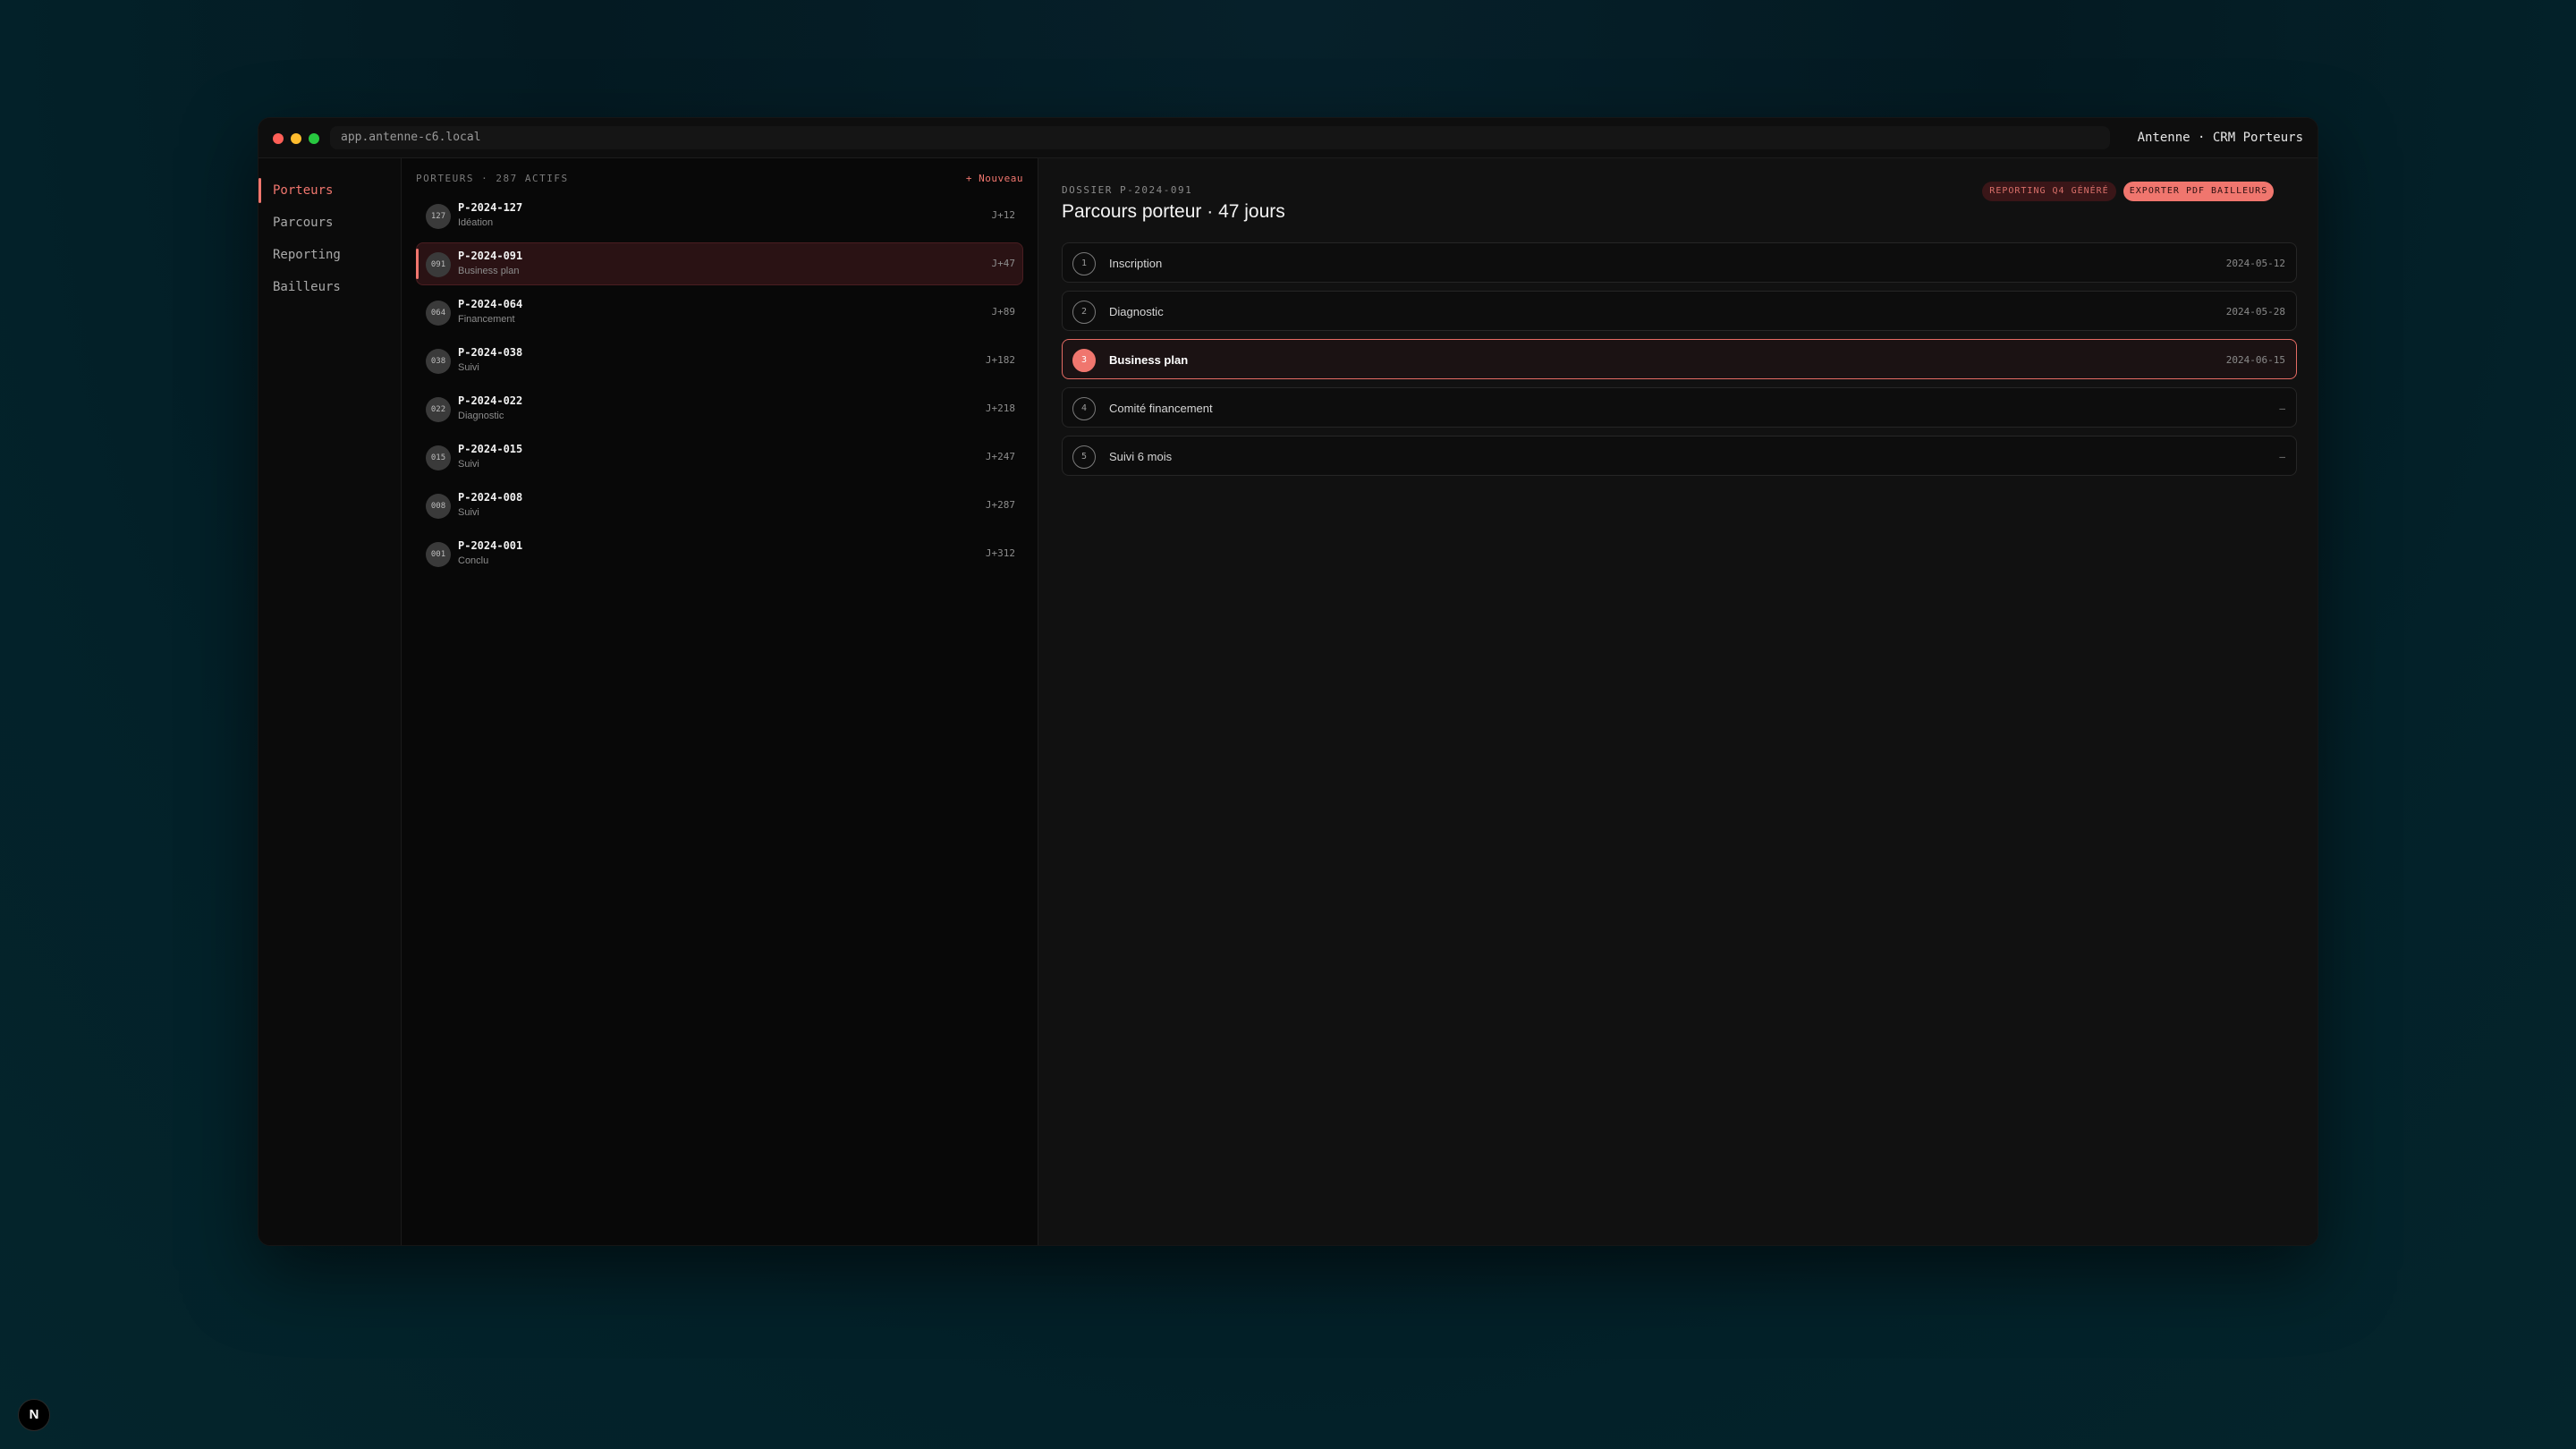 This screenshot has height=1449, width=2576. Describe the element at coordinates (438, 216) in the screenshot. I see `avatar: 127` at that location.